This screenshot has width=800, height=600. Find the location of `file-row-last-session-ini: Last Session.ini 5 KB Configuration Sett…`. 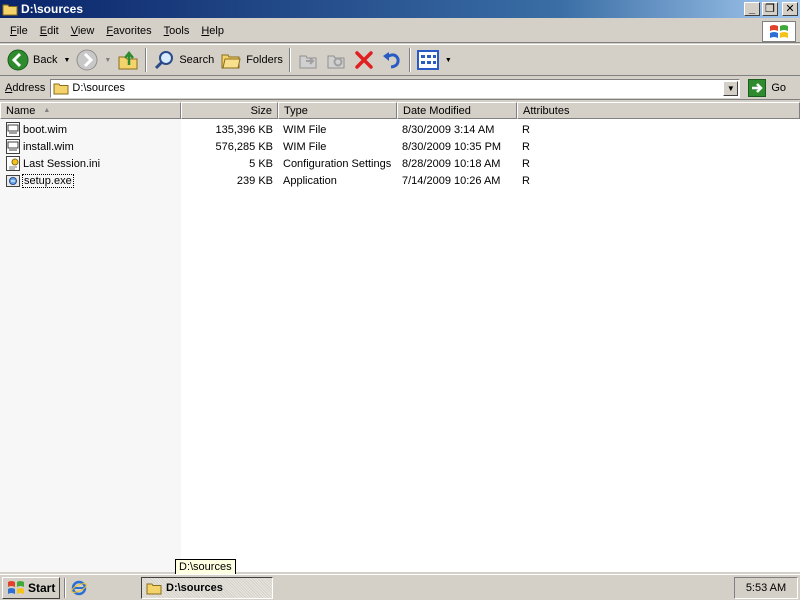

file-row-last-session-ini: Last Session.ini 5 KB Configuration Sett… is located at coordinates (308, 163).